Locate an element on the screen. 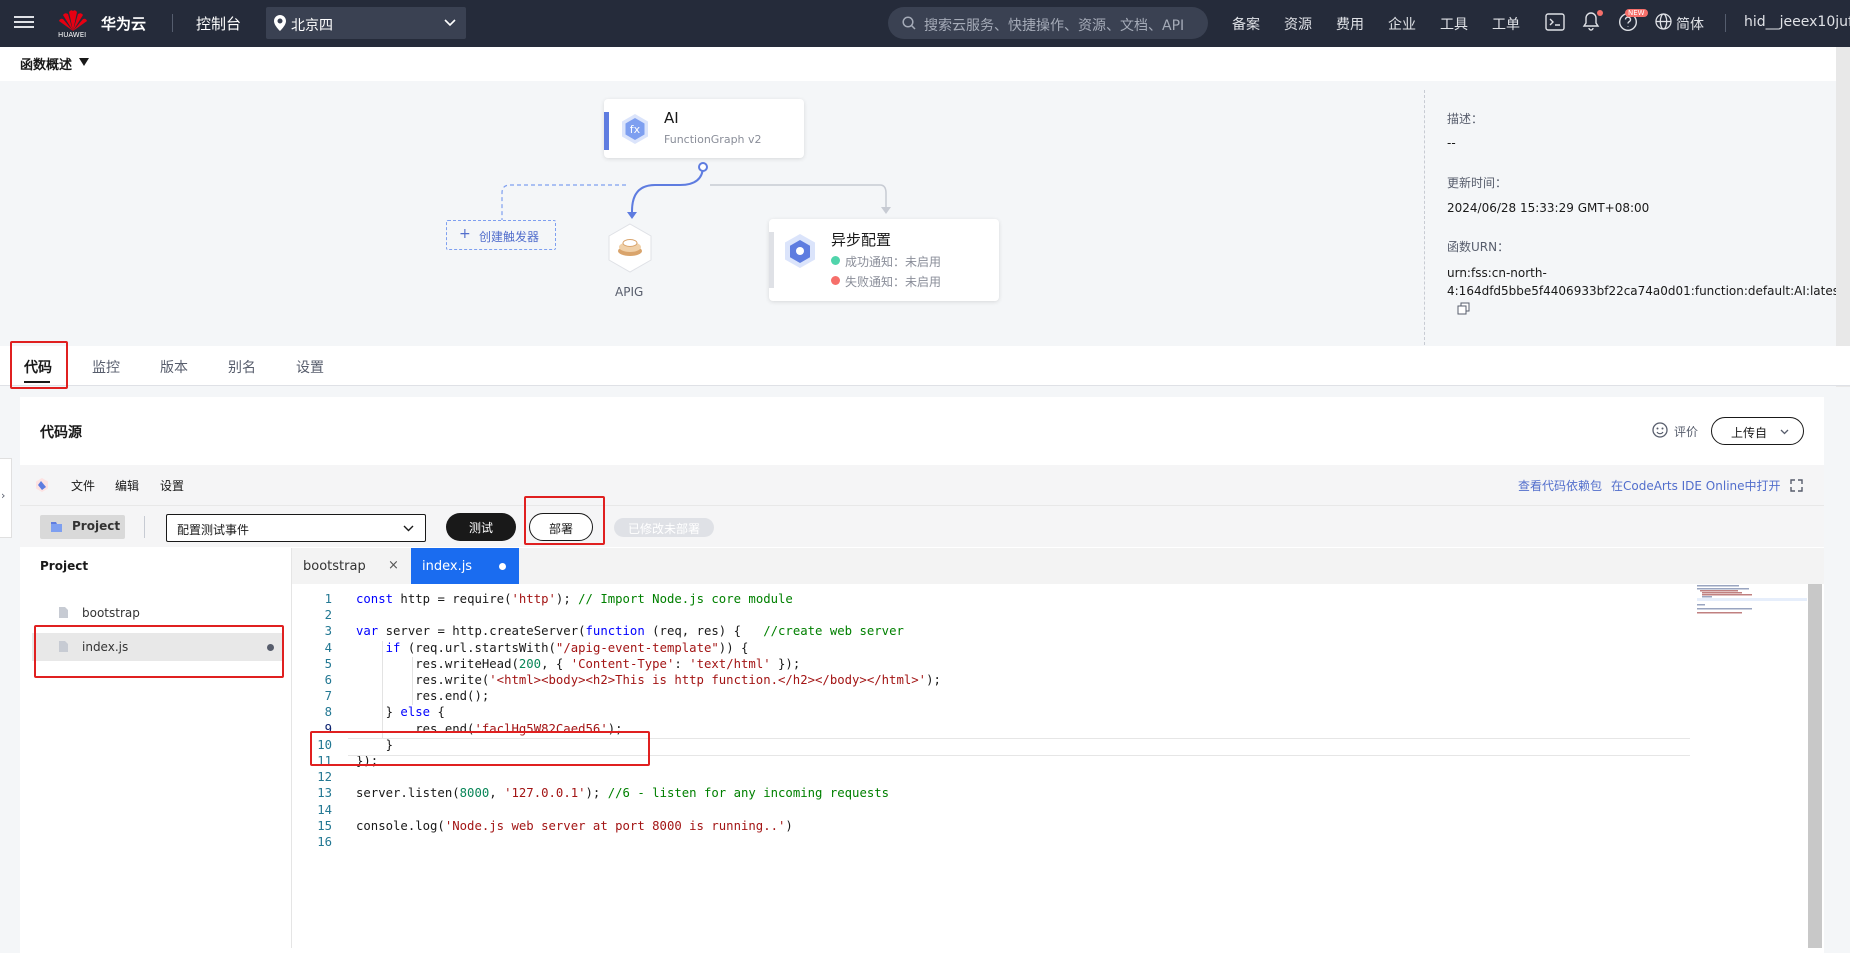 The image size is (1850, 953). editor-tab-label: index.js is located at coordinates (447, 566).